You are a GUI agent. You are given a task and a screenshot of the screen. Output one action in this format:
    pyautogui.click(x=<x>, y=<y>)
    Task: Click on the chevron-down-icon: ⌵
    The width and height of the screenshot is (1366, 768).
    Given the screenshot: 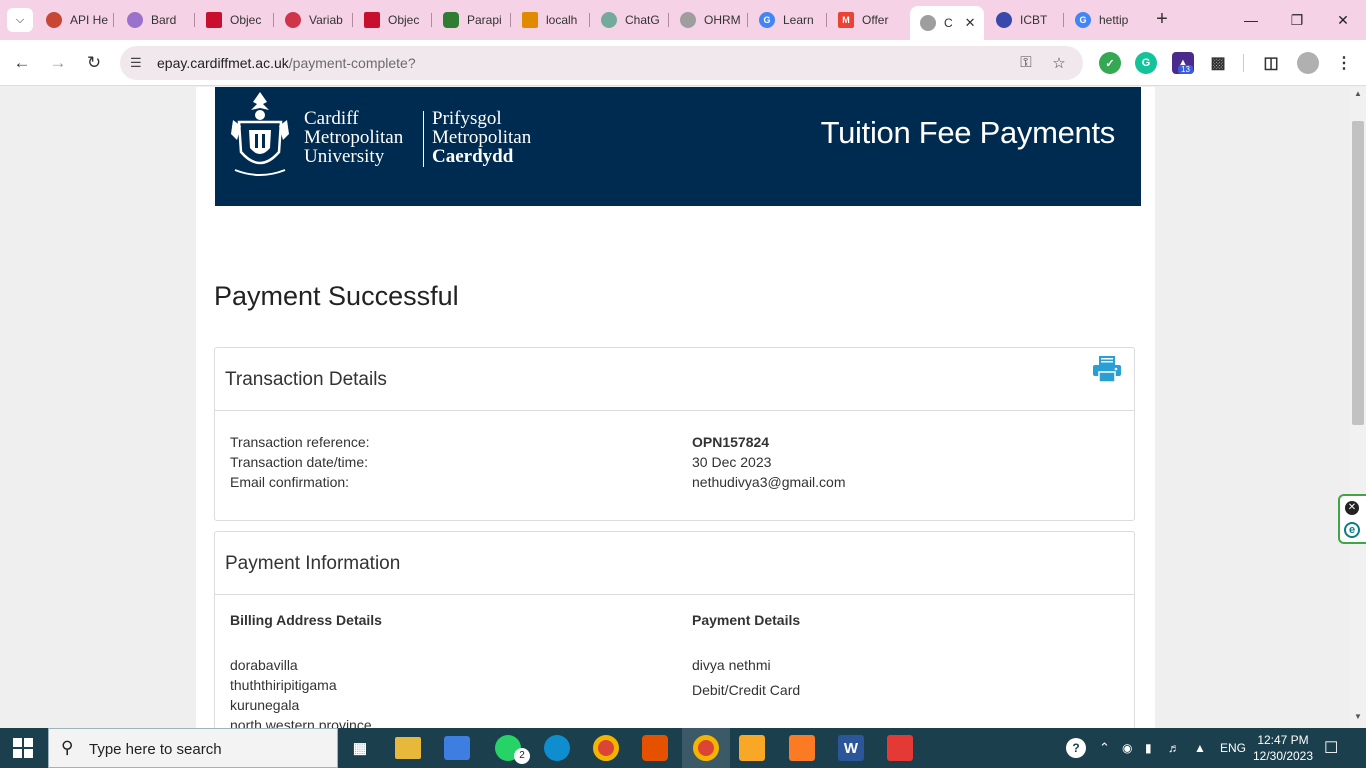 What is the action you would take?
    pyautogui.click(x=20, y=19)
    